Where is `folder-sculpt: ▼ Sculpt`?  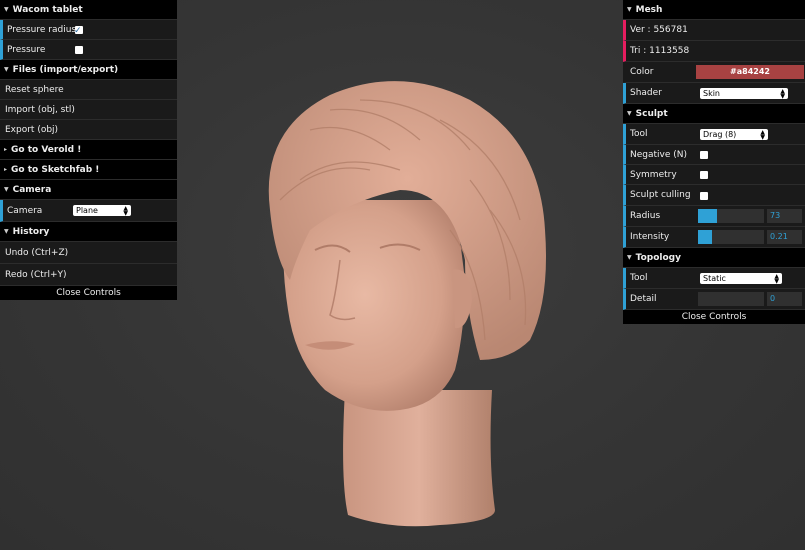 folder-sculpt: ▼ Sculpt is located at coordinates (714, 114).